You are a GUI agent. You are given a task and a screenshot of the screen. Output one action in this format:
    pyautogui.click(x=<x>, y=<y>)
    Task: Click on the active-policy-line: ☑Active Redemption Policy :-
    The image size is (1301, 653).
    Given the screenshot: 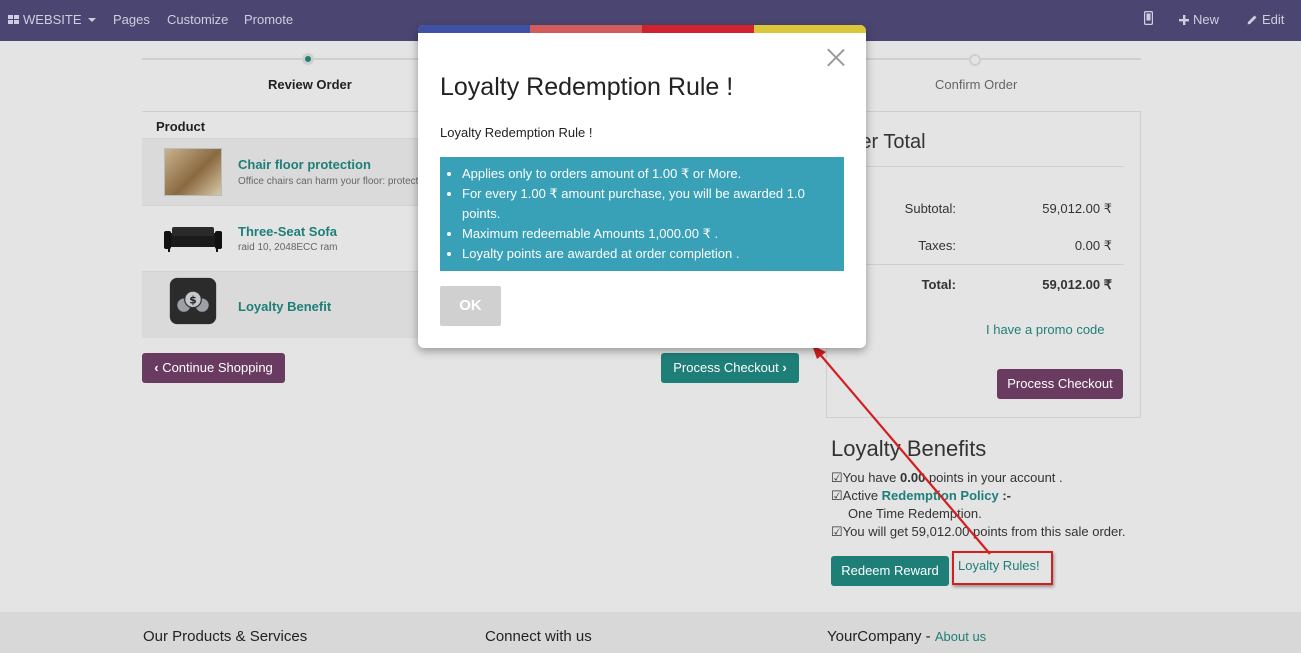 What is the action you would take?
    pyautogui.click(x=921, y=496)
    